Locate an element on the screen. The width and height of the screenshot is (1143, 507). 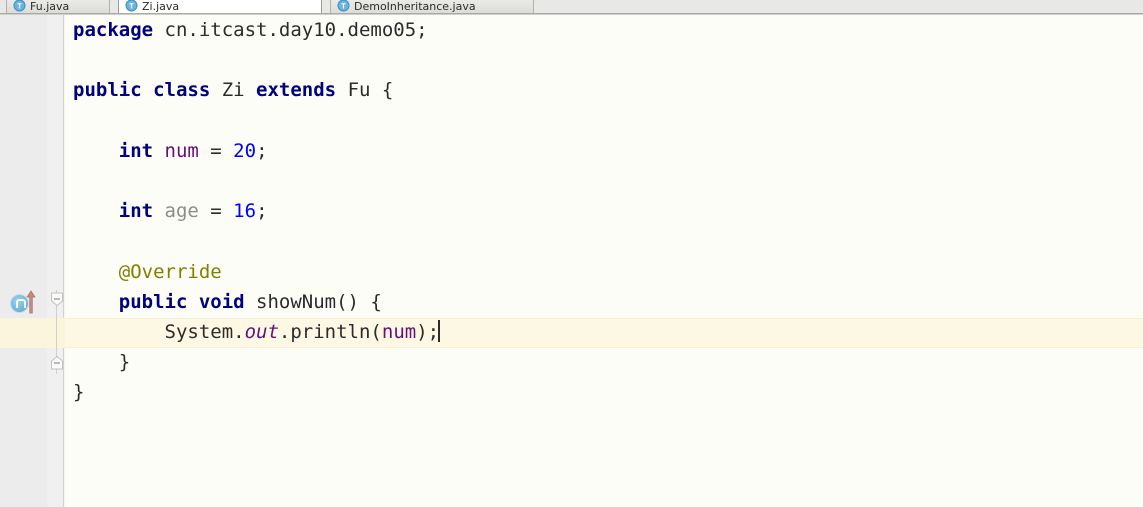
fold-collapse-end-marker is located at coordinates (57, 362).